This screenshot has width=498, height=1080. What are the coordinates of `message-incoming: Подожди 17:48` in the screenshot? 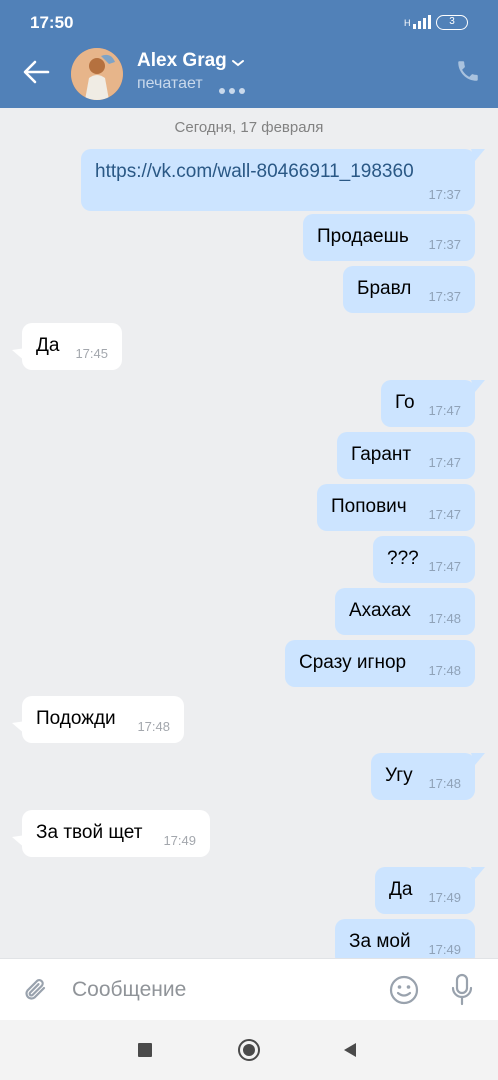 It's located at (98, 719).